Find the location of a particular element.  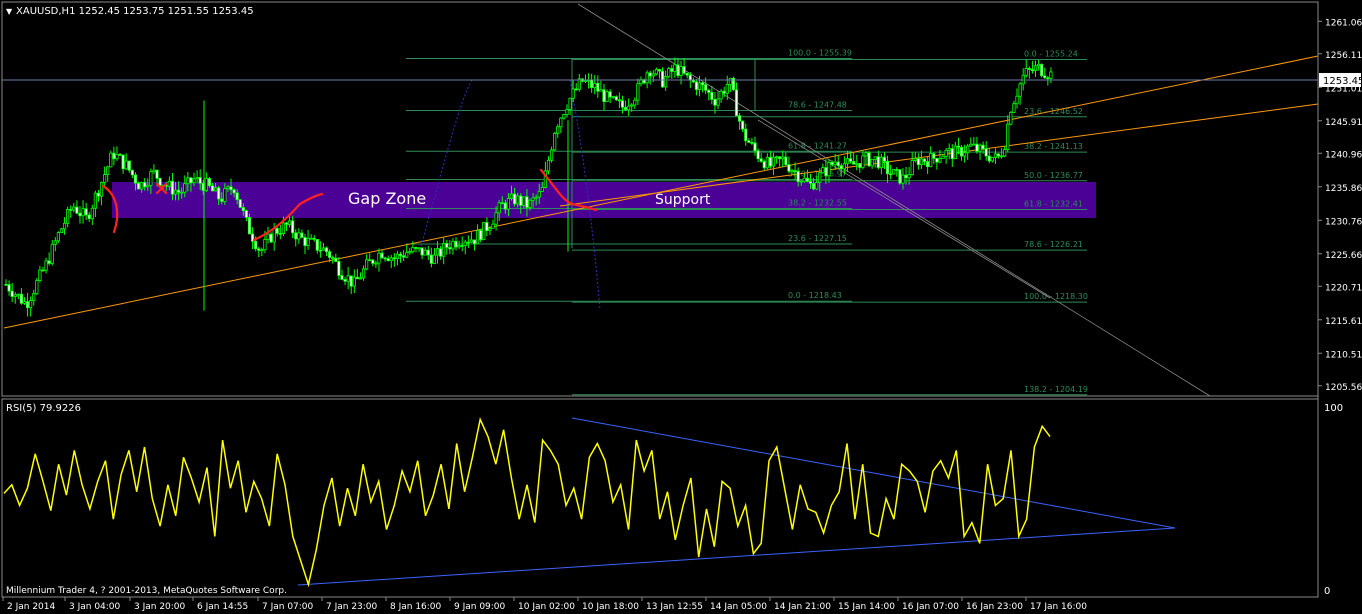

fib-left-label: 78.6 - 1247.48 is located at coordinates (817, 104).